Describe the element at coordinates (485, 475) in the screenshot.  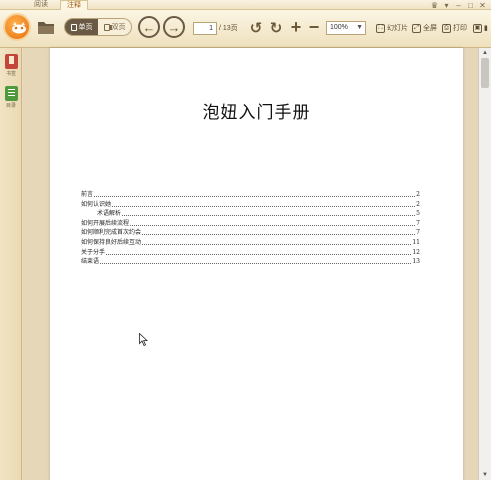
I see `scroll-down-icon: ▼` at that location.